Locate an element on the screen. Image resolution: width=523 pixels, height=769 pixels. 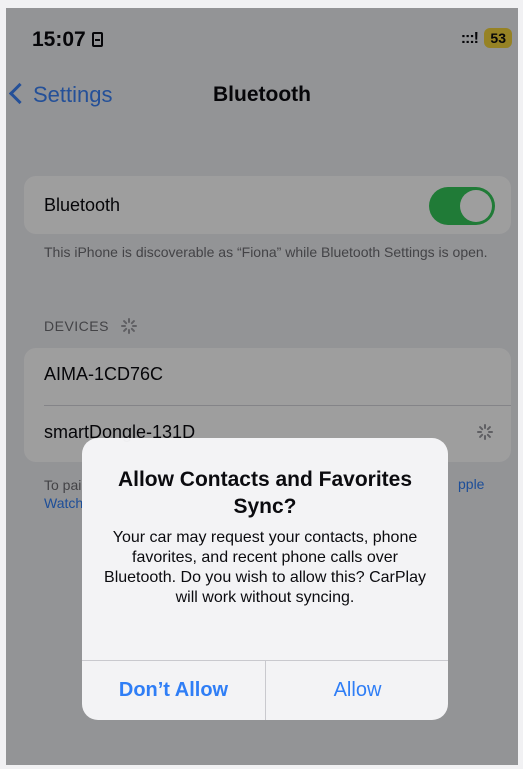
dont-allow-button: Don’t Allow is located at coordinates (173, 690).